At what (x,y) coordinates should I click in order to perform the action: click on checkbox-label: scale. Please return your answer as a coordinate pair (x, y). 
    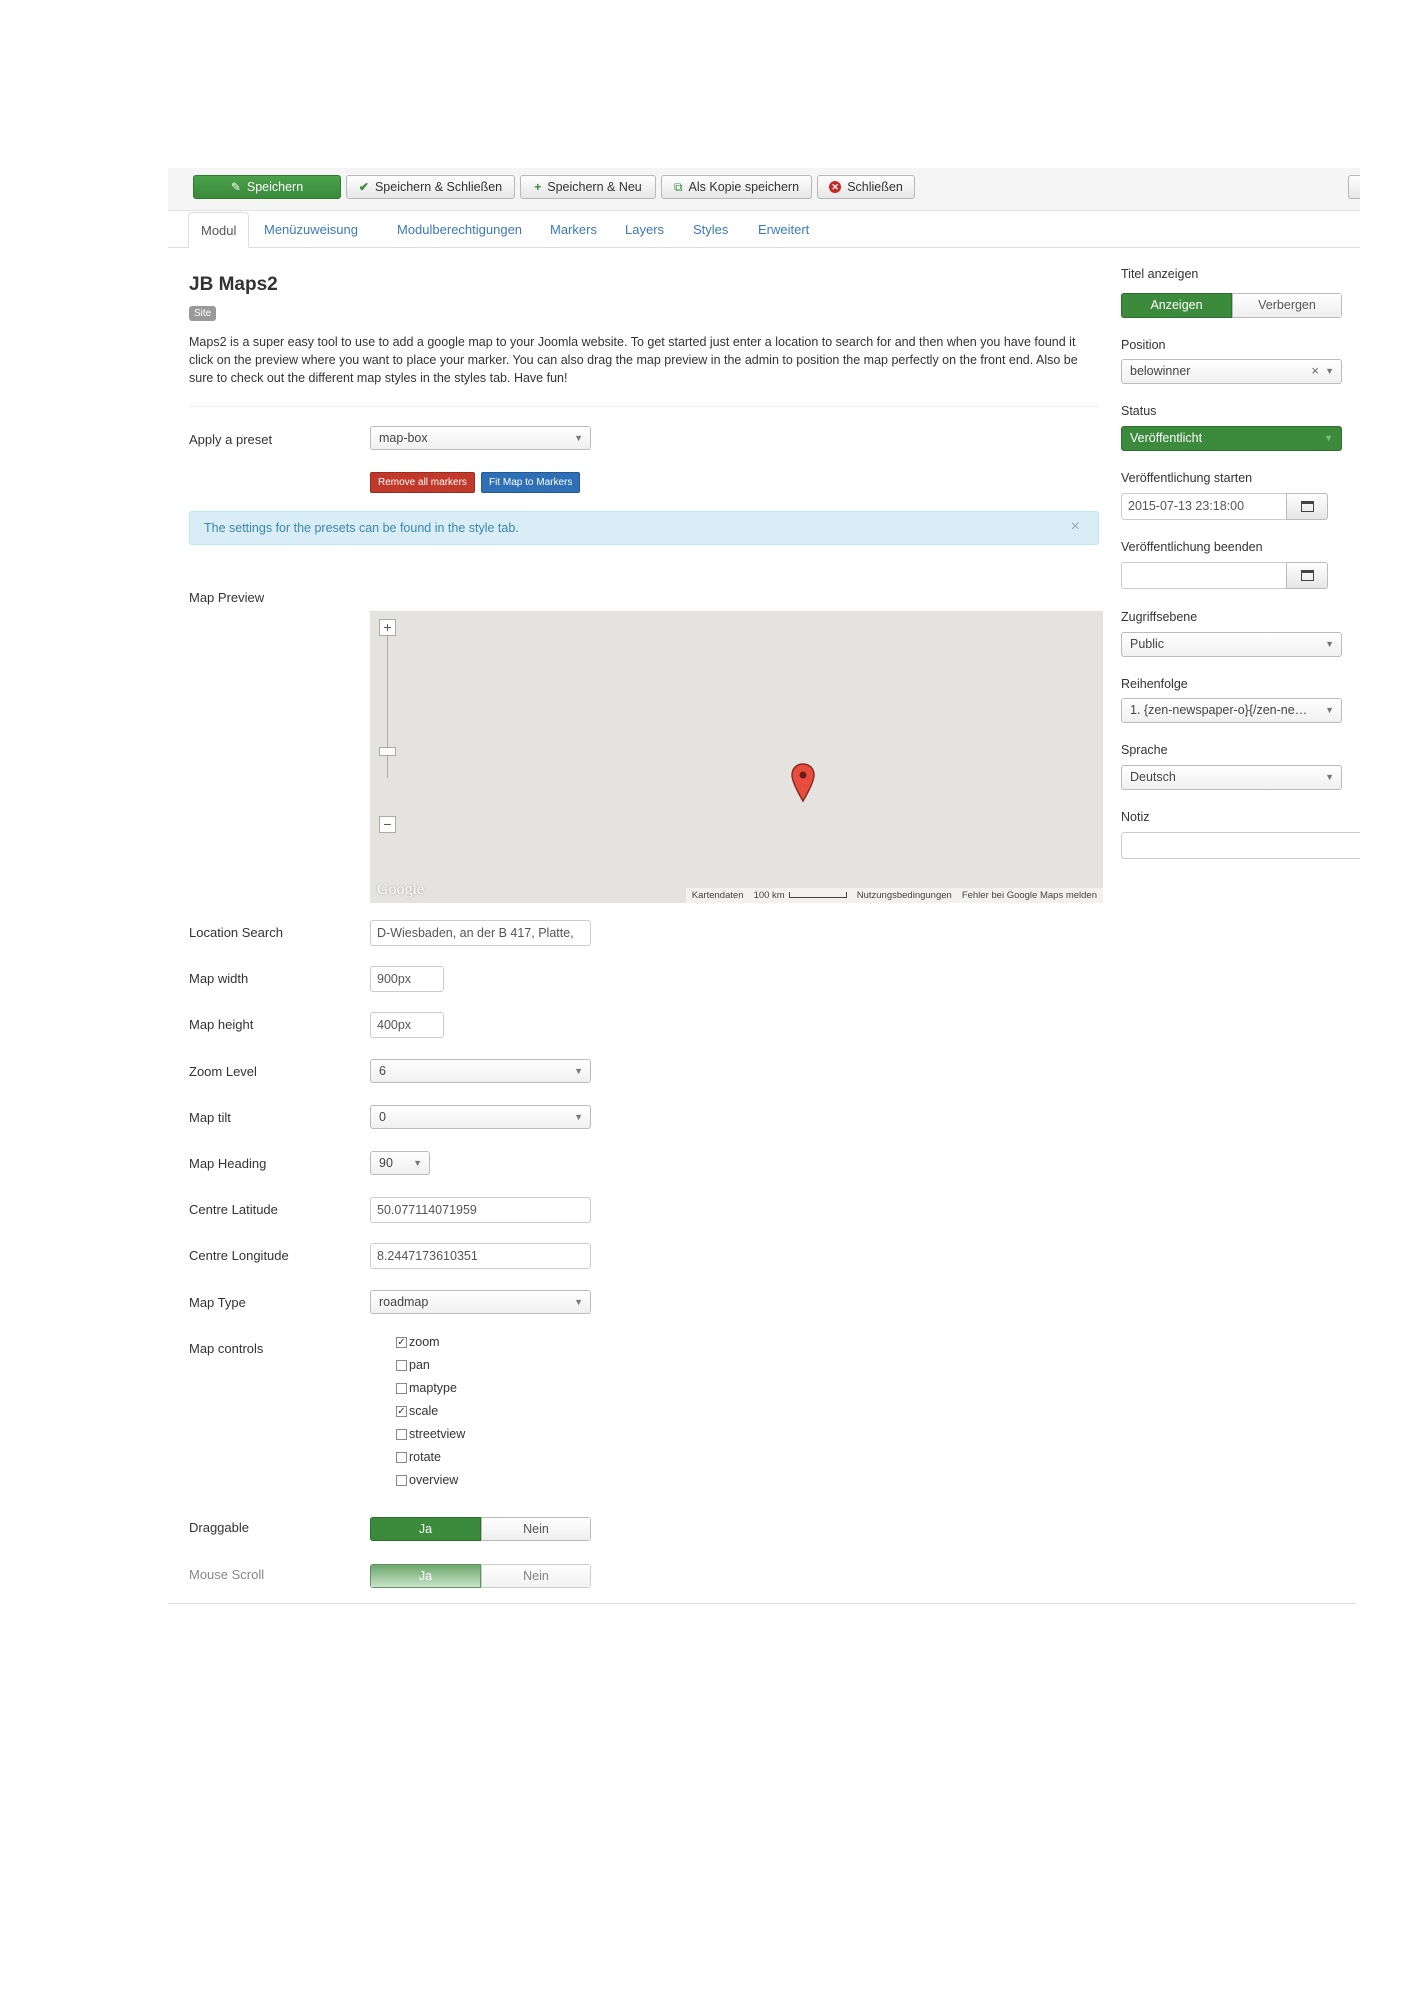
    Looking at the image, I should click on (424, 1411).